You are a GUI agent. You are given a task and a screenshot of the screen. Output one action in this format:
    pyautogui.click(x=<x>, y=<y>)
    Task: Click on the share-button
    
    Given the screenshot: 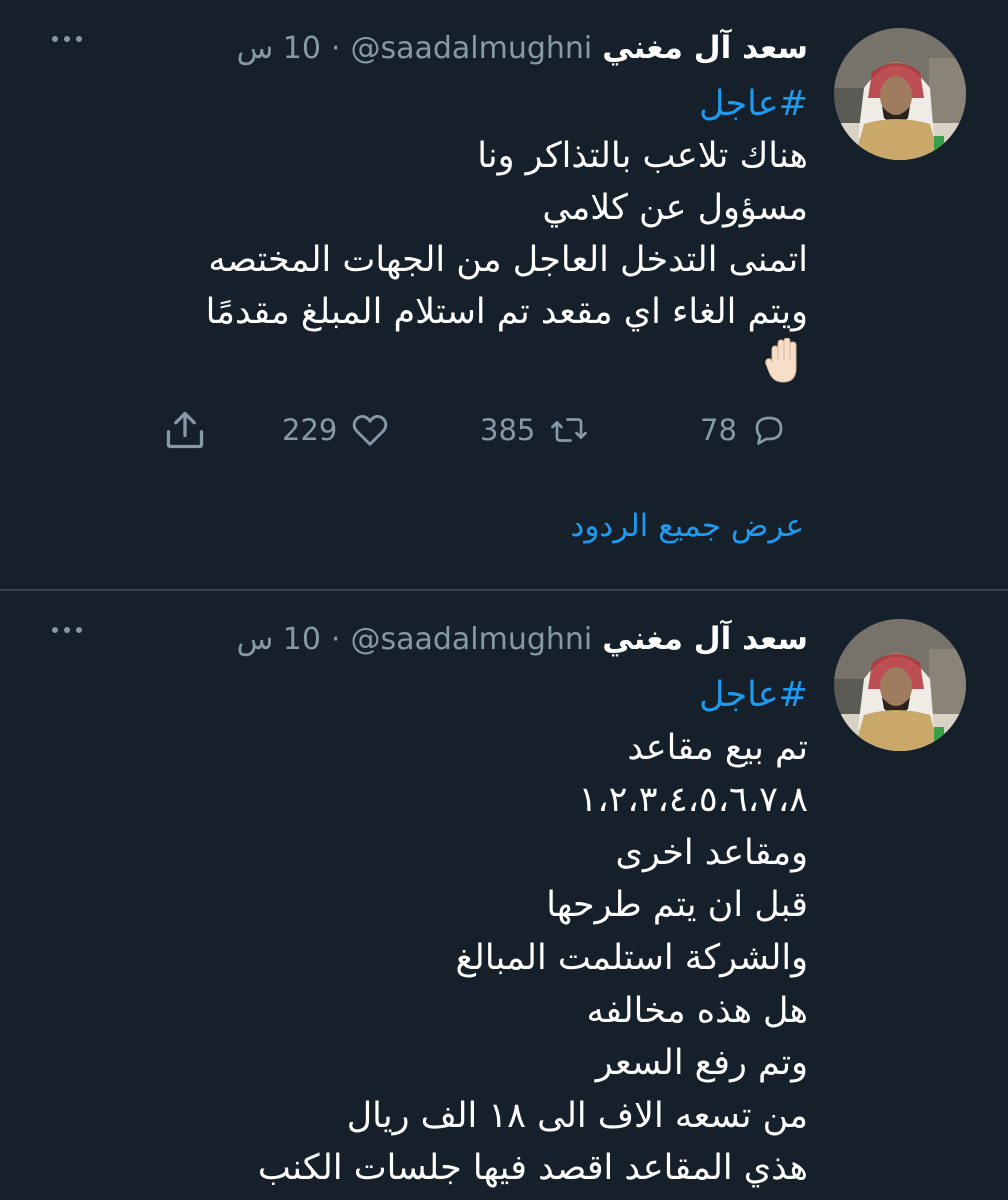 What is the action you would take?
    pyautogui.click(x=185, y=430)
    